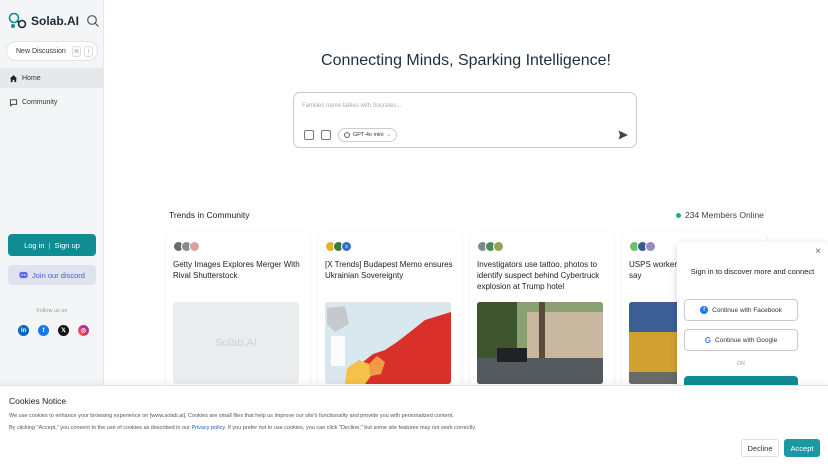  Describe the element at coordinates (724, 215) in the screenshot. I see `members-online-label: 234 Members Online` at that location.